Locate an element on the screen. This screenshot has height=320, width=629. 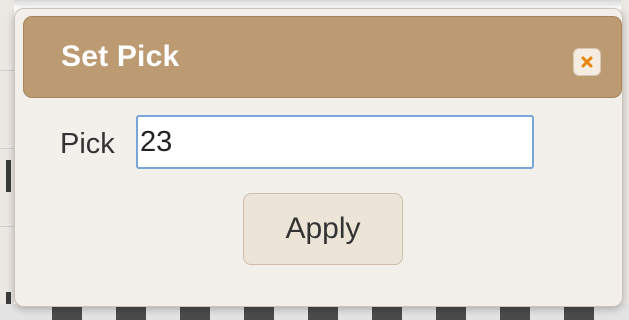
close-icon is located at coordinates (587, 62).